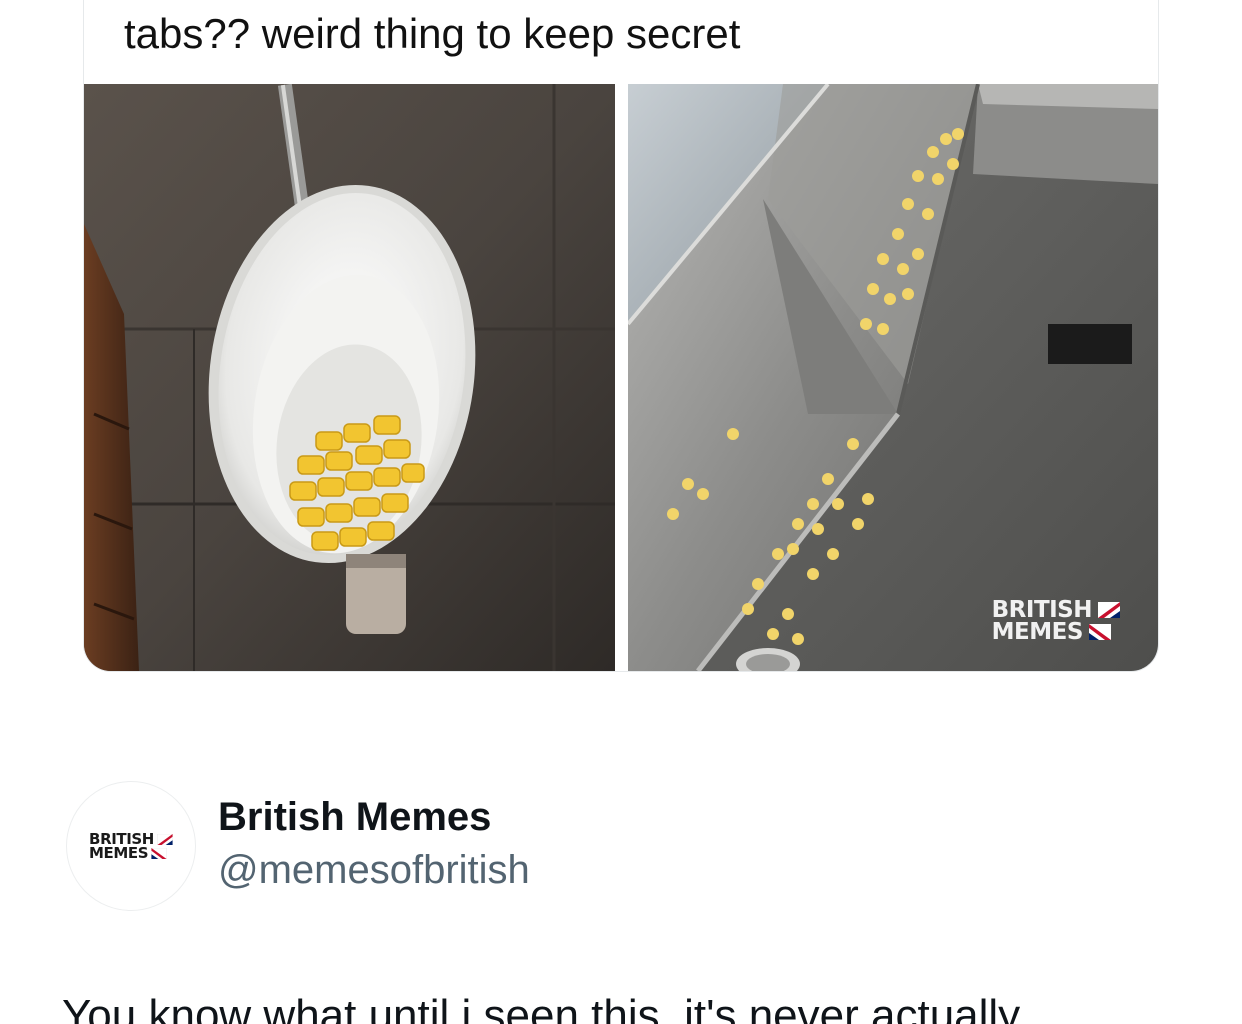 This screenshot has height=1024, width=1242. What do you see at coordinates (432, 33) in the screenshot?
I see `quoted-tweet-text: tabs?? weird thing to keep secret` at bounding box center [432, 33].